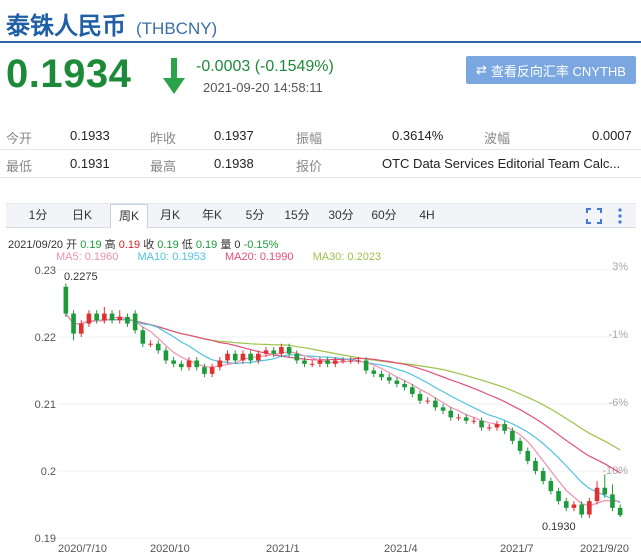  Describe the element at coordinates (401, 549) in the screenshot. I see `x-tick-label: 2021/4` at that location.